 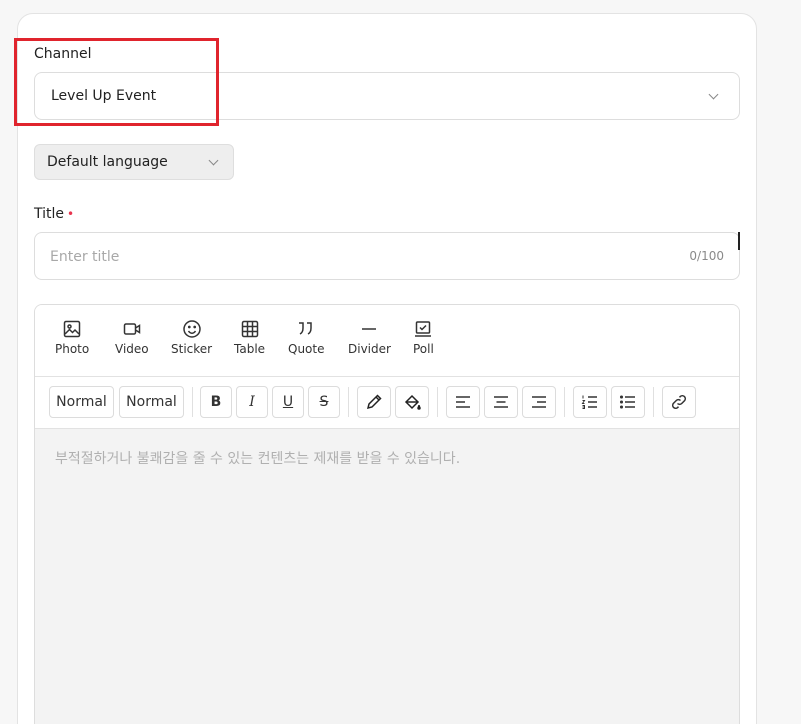 I want to click on align-left-button, so click(x=463, y=402).